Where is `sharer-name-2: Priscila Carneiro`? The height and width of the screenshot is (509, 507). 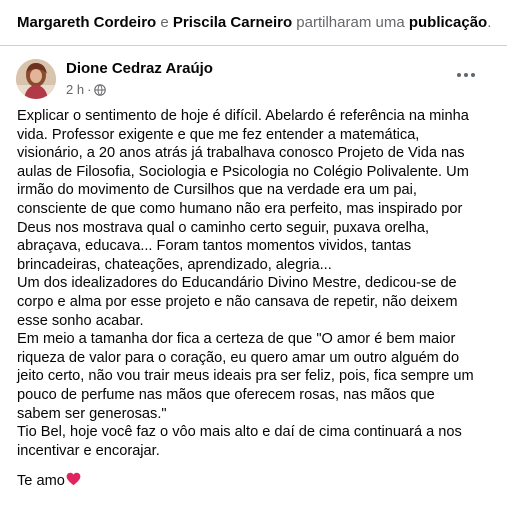 sharer-name-2: Priscila Carneiro is located at coordinates (232, 22).